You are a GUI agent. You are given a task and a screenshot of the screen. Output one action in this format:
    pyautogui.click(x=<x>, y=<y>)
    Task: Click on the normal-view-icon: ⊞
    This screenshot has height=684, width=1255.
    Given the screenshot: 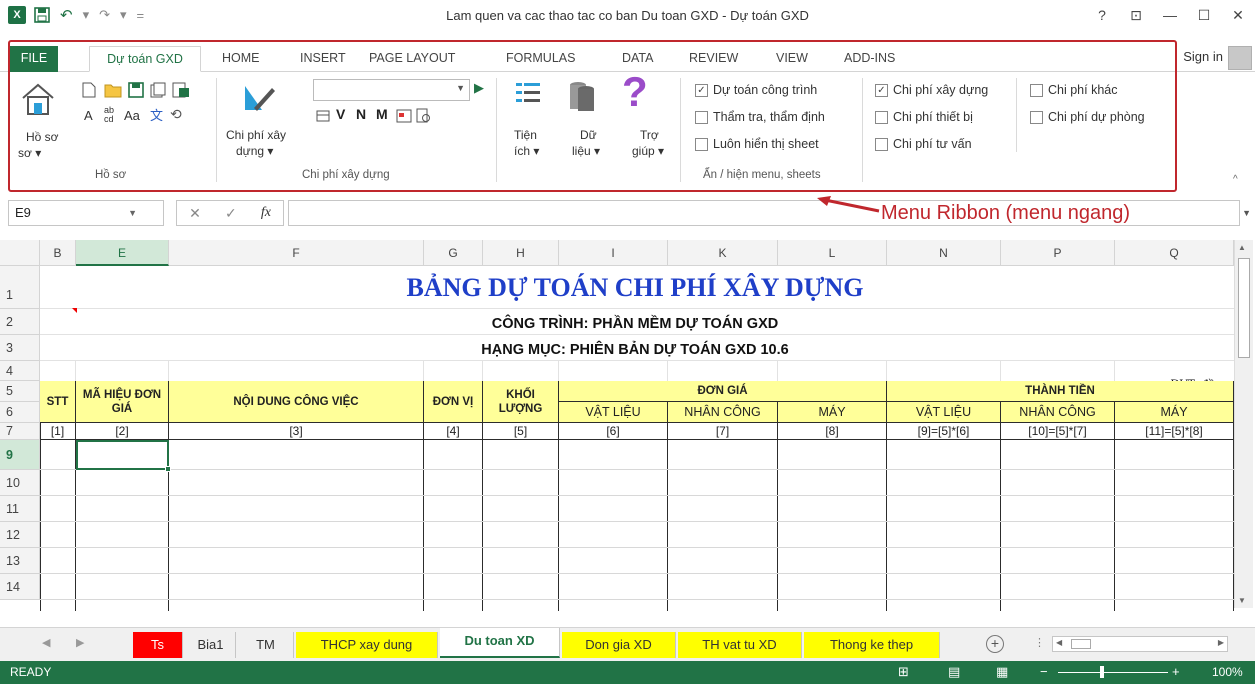 What is the action you would take?
    pyautogui.click(x=903, y=672)
    